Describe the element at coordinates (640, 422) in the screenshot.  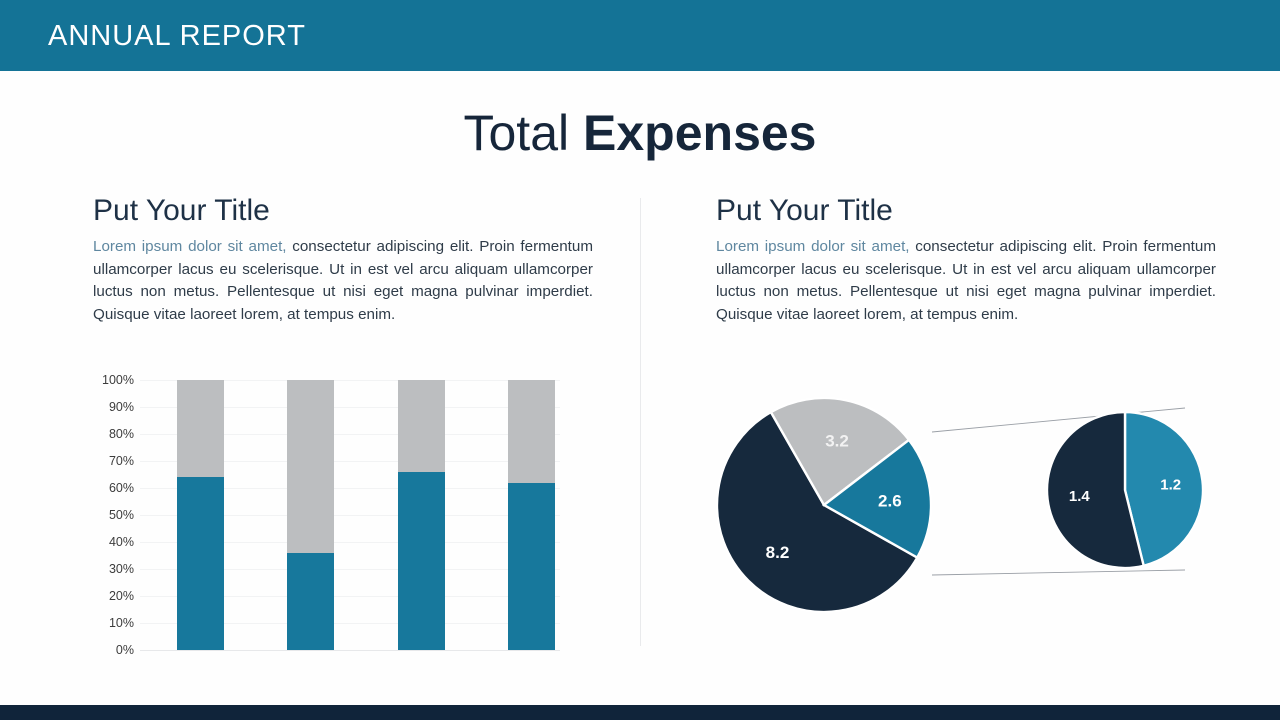
I see `column-divider` at that location.